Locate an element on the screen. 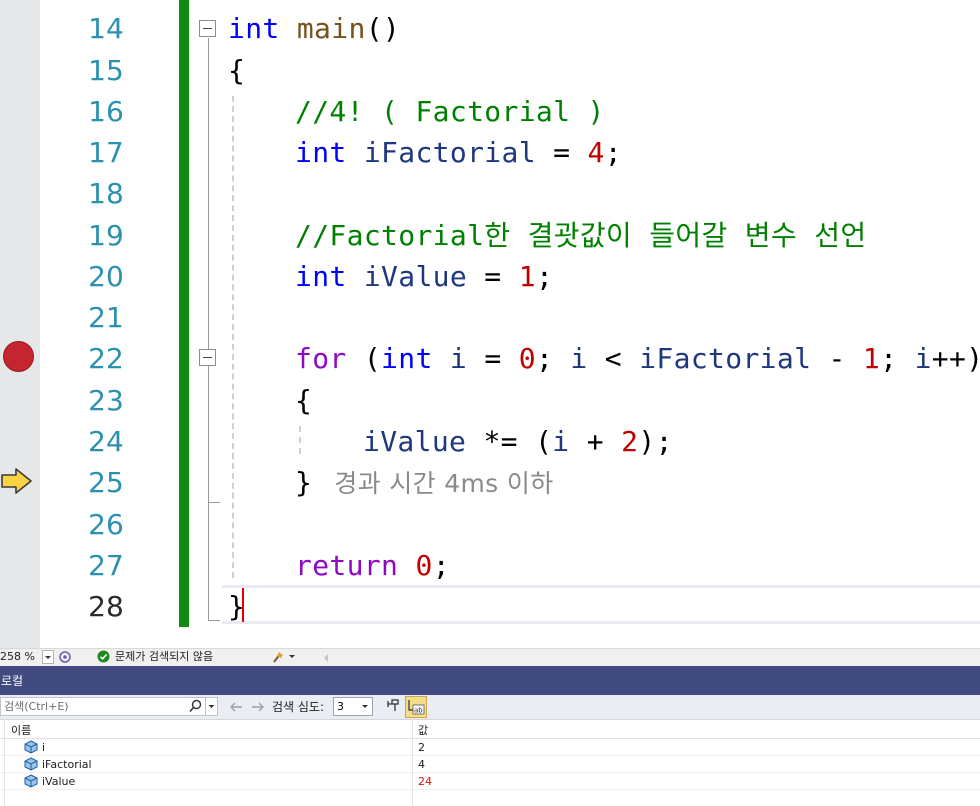 The height and width of the screenshot is (806, 980). check-ok-icon is located at coordinates (103, 658).